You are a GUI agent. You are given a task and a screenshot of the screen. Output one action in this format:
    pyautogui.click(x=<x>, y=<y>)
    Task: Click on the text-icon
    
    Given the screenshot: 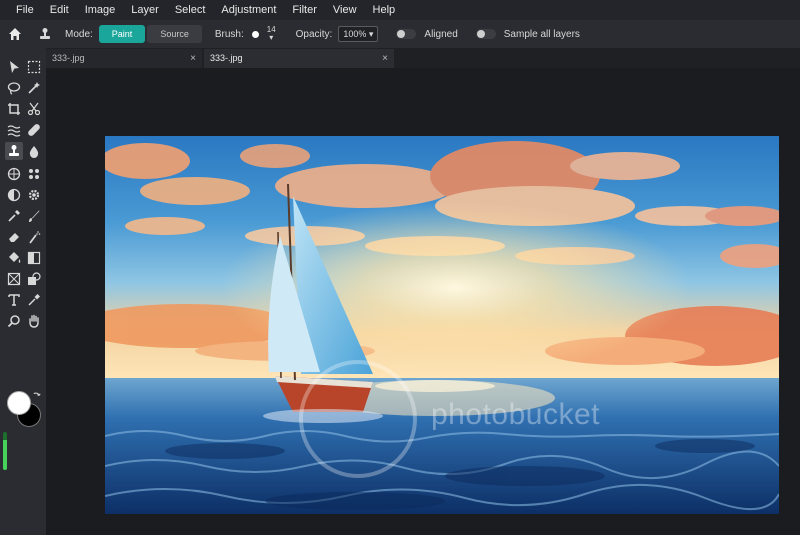 What is the action you would take?
    pyautogui.click(x=14, y=300)
    